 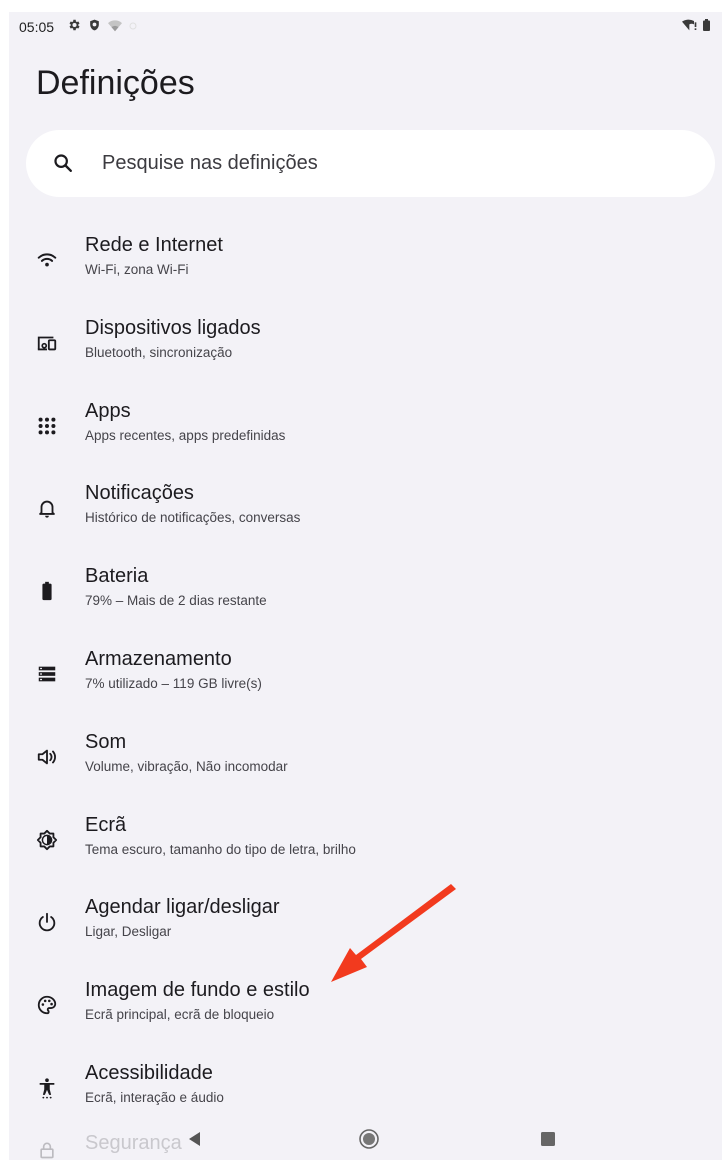 I want to click on status-time: 05:05, so click(x=37, y=27).